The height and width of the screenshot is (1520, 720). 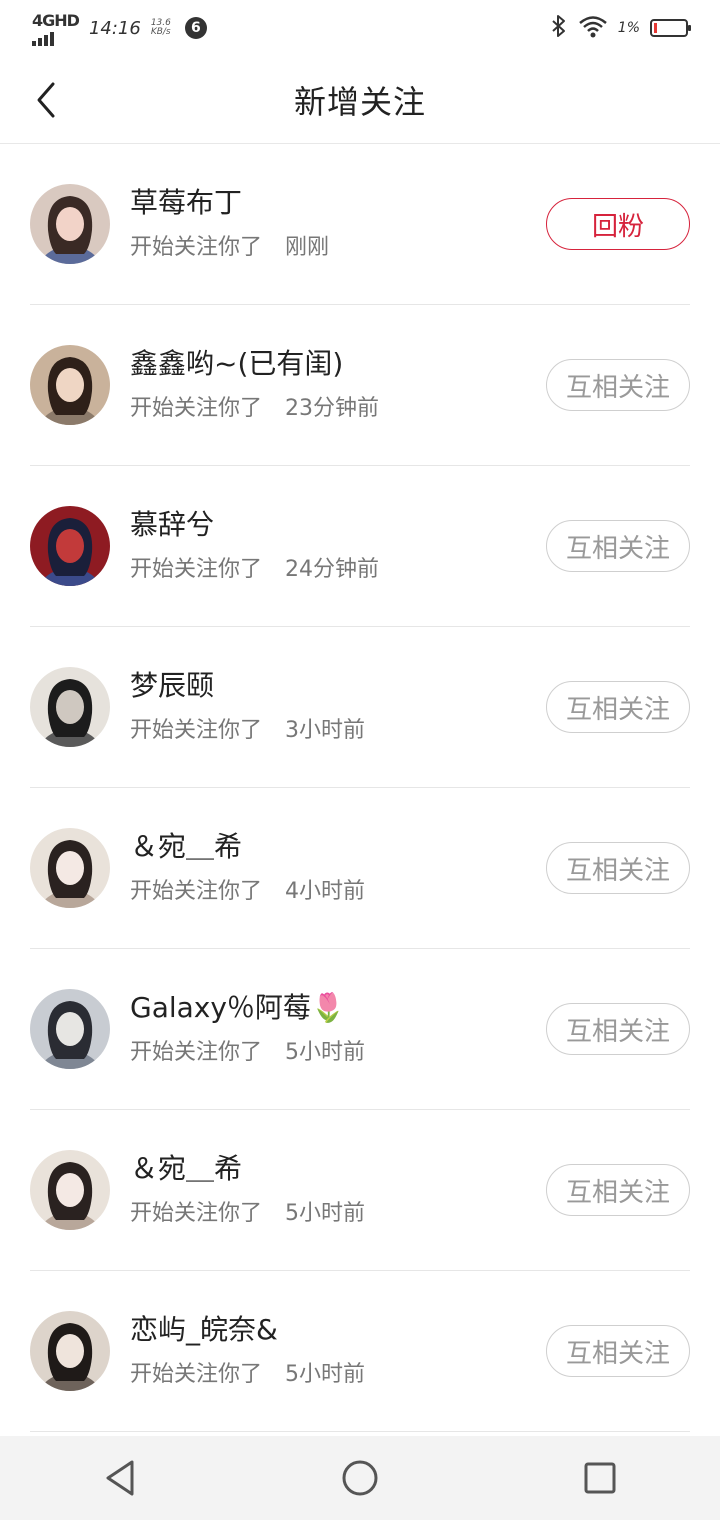 I want to click on wifi-icon, so click(x=593, y=28).